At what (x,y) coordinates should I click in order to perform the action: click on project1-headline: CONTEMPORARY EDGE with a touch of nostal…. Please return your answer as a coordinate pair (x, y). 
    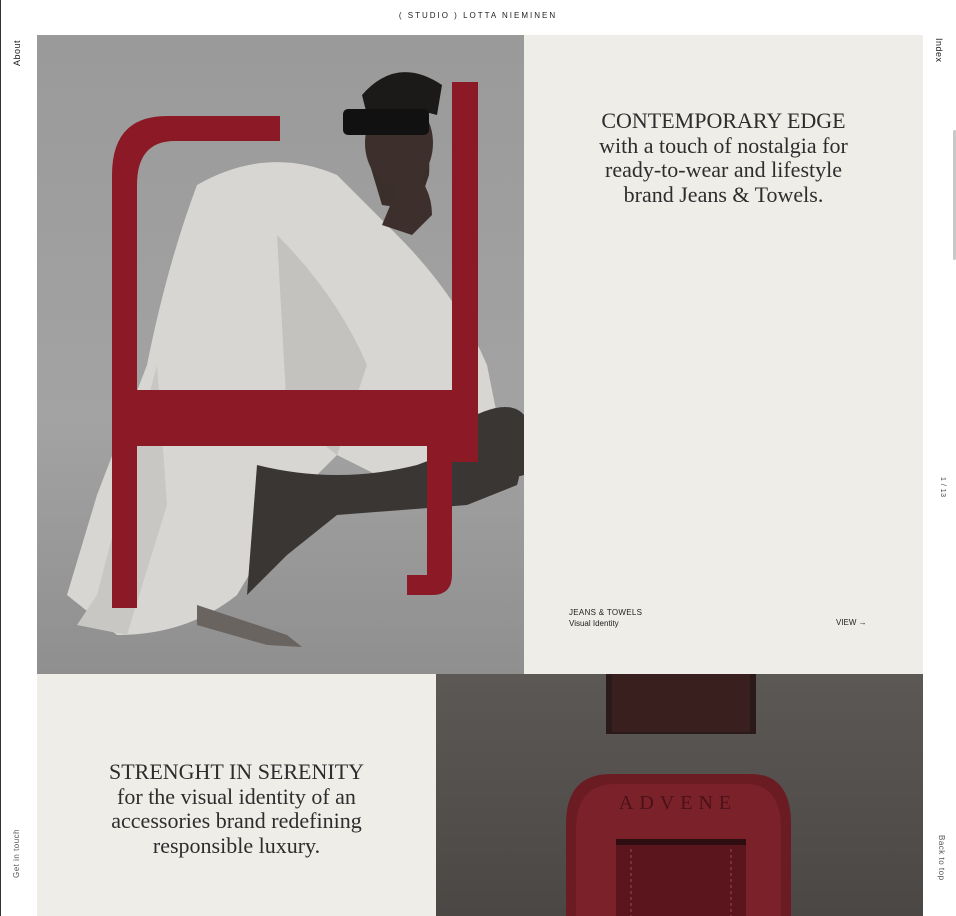
    Looking at the image, I should click on (723, 157).